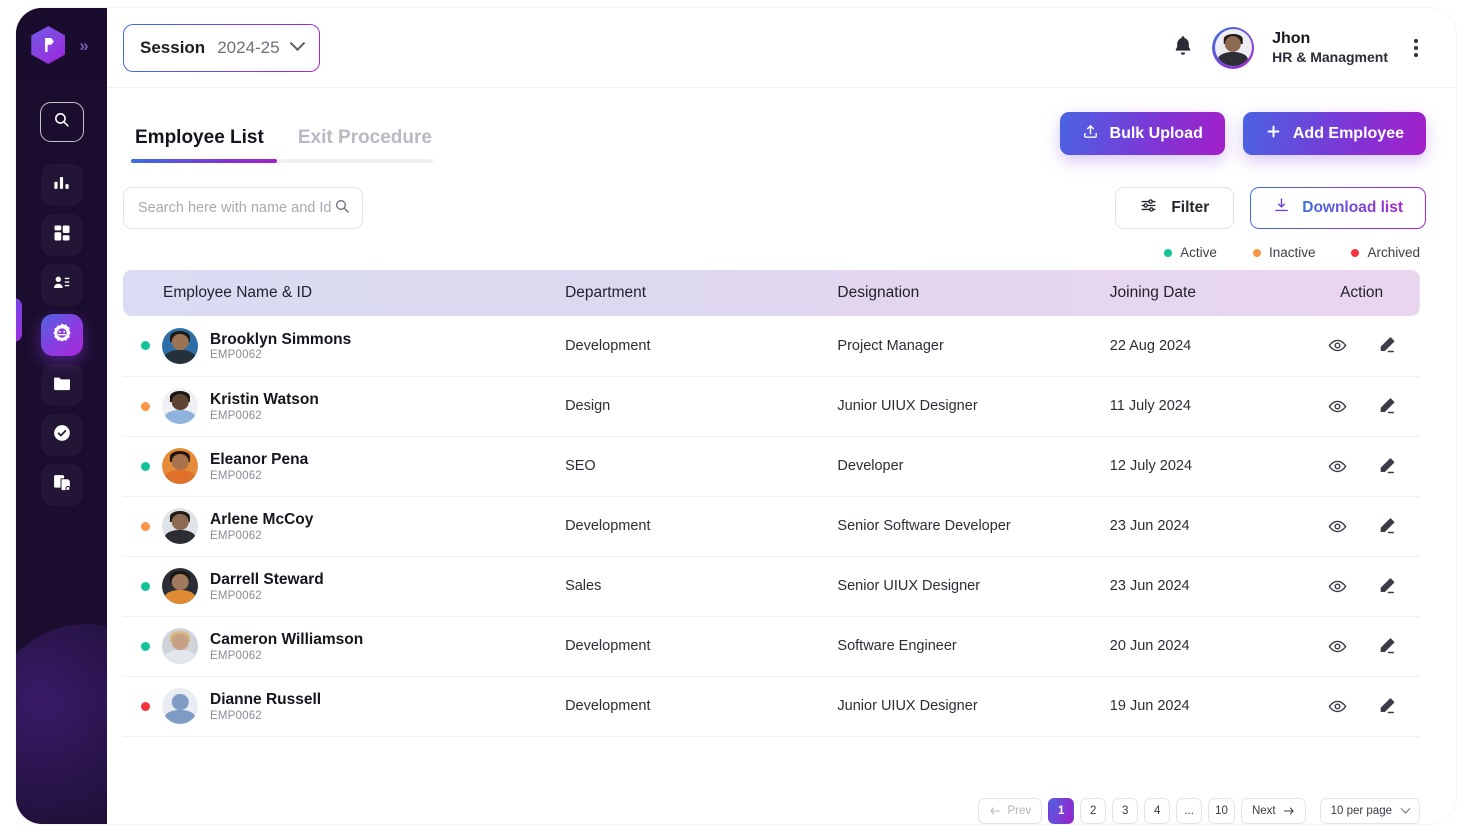 Image resolution: width=1472 pixels, height=832 pixels. I want to click on search-box, so click(243, 208).